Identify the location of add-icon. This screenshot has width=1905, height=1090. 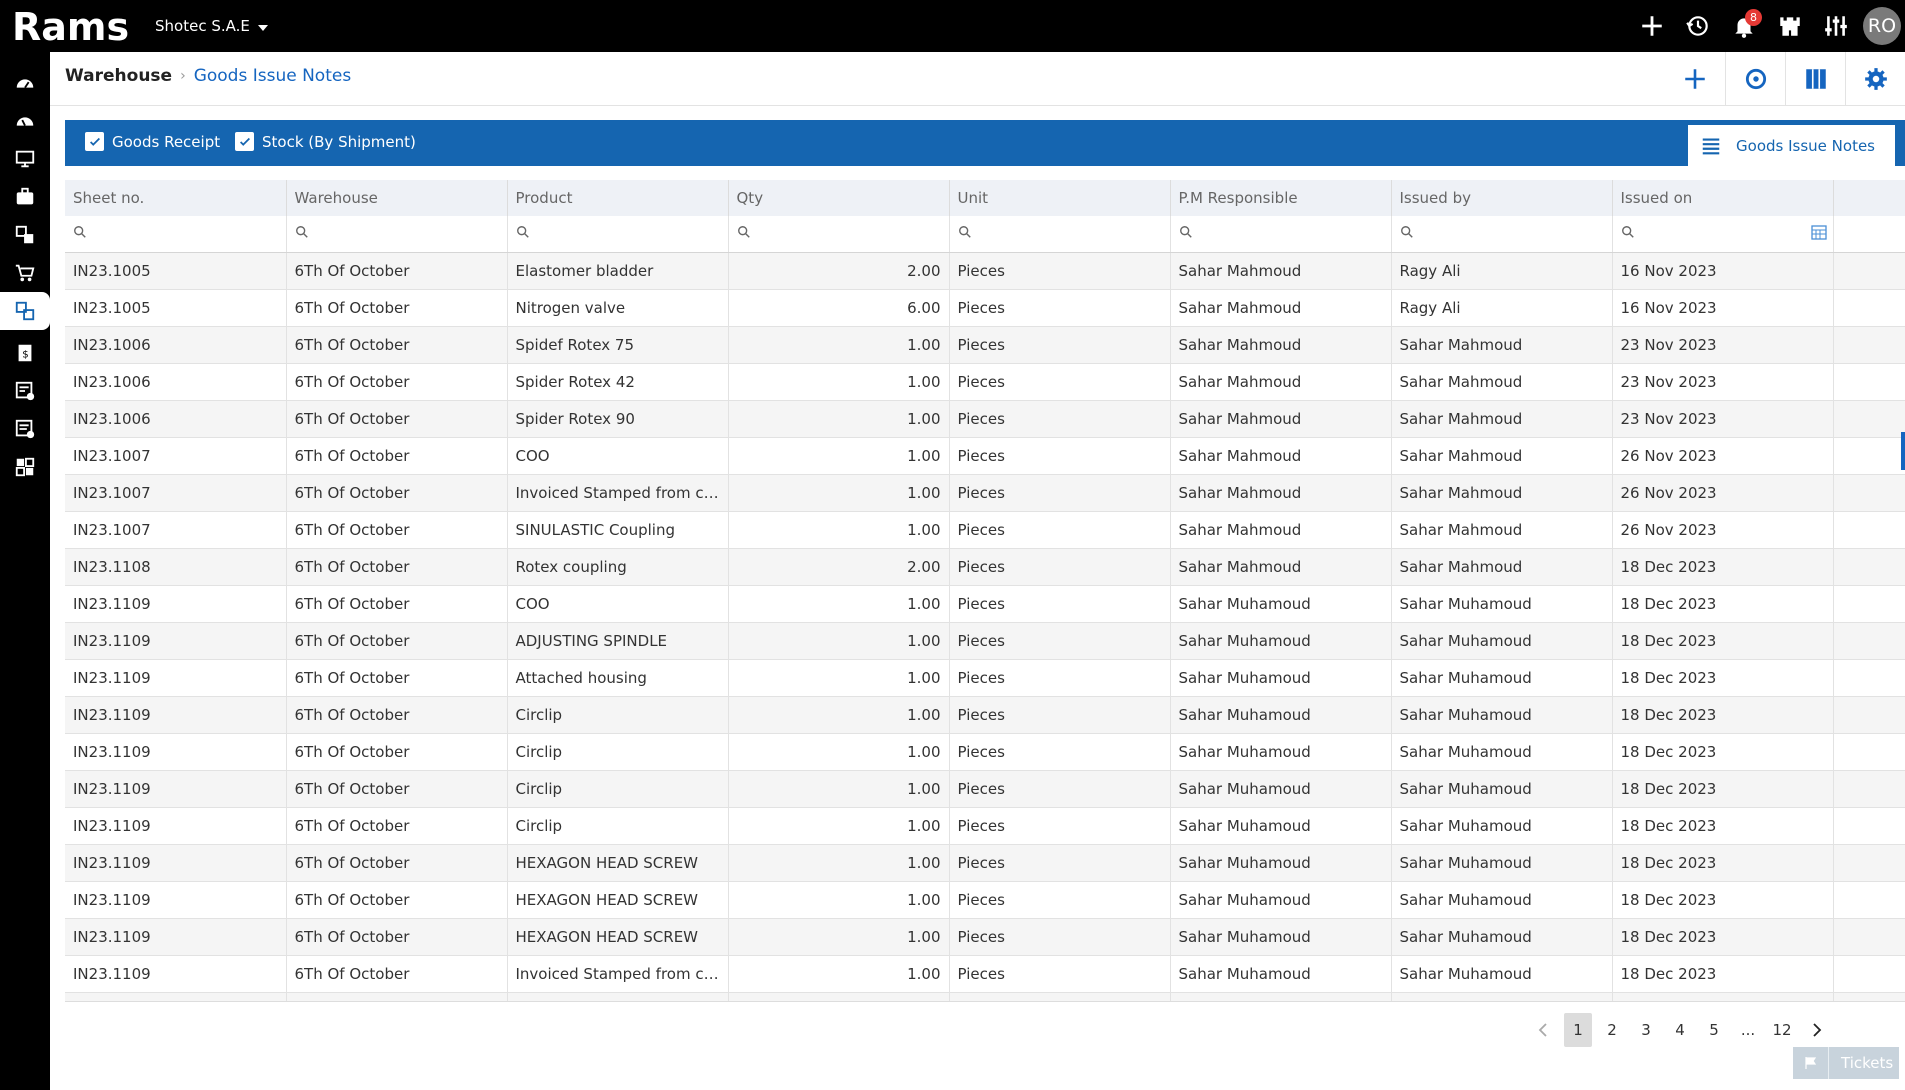
(1652, 26).